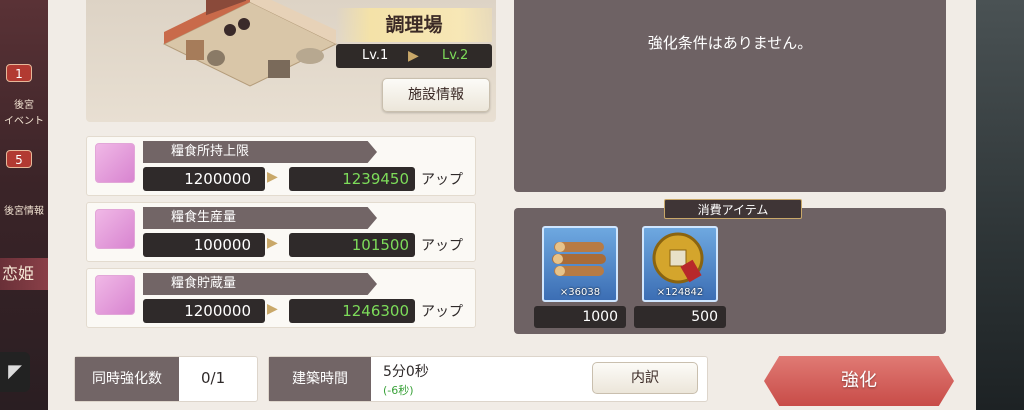 The image size is (1024, 410). Describe the element at coordinates (352, 179) in the screenshot. I see `stat-next-value: 1239450` at that location.